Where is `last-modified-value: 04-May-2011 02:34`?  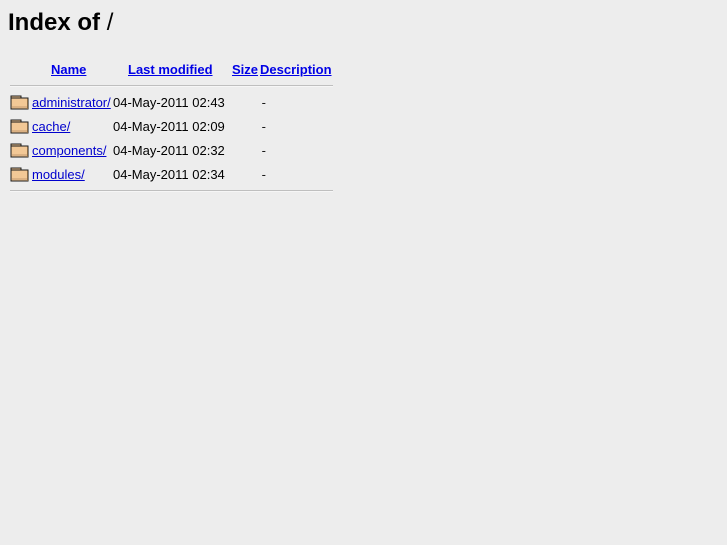
last-modified-value: 04-May-2011 02:34 is located at coordinates (169, 174).